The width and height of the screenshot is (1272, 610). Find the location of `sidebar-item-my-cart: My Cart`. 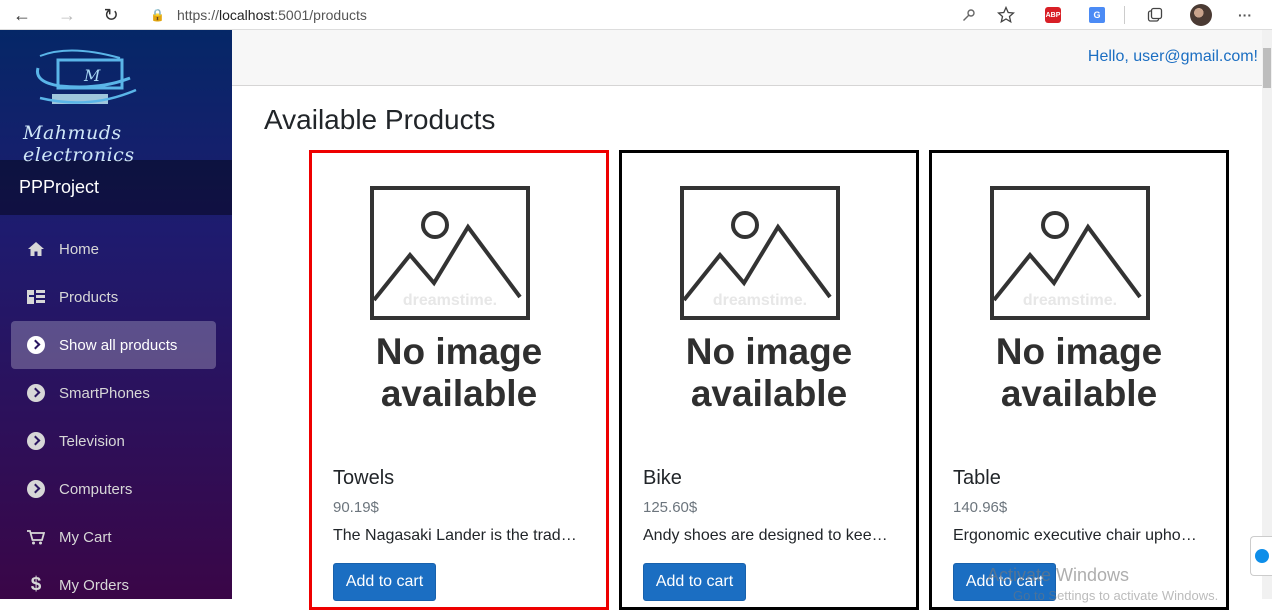

sidebar-item-my-cart: My Cart is located at coordinates (116, 537).